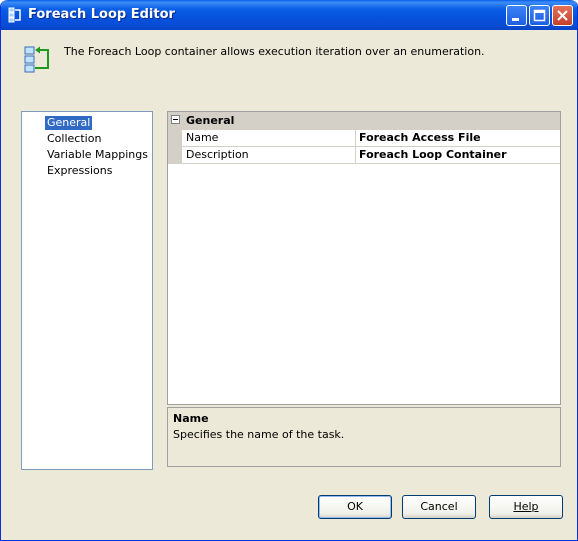  Describe the element at coordinates (175, 119) in the screenshot. I see `collapse-icon` at that location.